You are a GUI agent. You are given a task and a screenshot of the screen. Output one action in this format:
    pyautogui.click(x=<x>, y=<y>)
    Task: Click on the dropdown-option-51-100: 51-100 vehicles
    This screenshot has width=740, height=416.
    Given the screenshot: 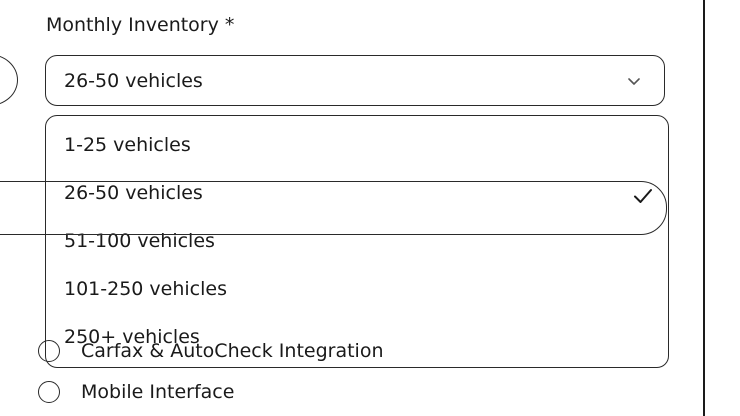 What is the action you would take?
    pyautogui.click(x=139, y=241)
    